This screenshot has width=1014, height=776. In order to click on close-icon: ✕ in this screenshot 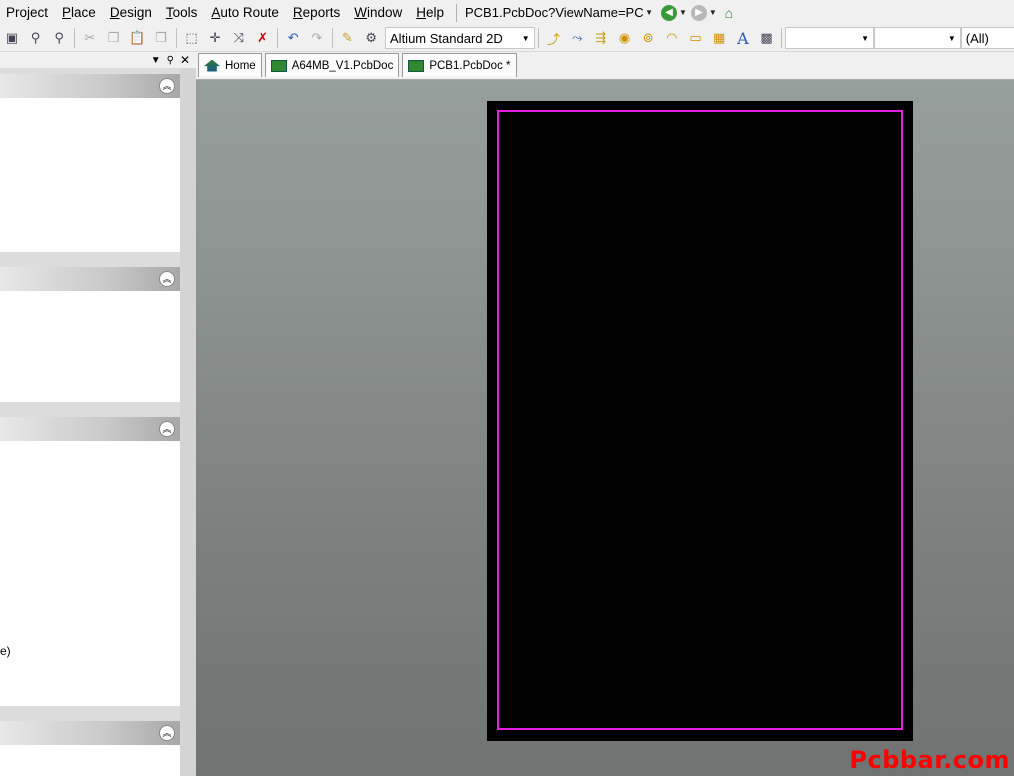, I will do `click(185, 60)`.